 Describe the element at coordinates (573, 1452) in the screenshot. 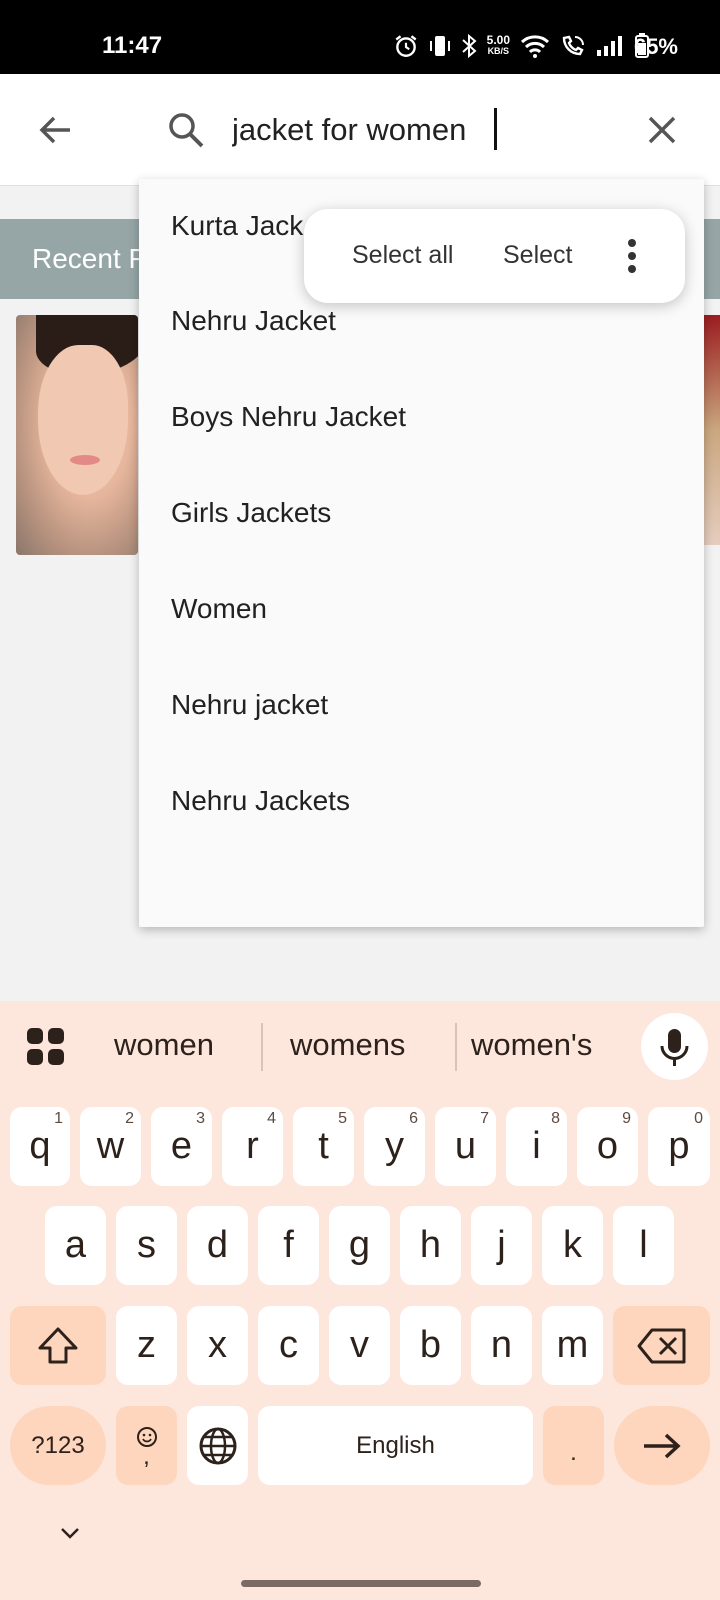

I see `period-label: .` at that location.